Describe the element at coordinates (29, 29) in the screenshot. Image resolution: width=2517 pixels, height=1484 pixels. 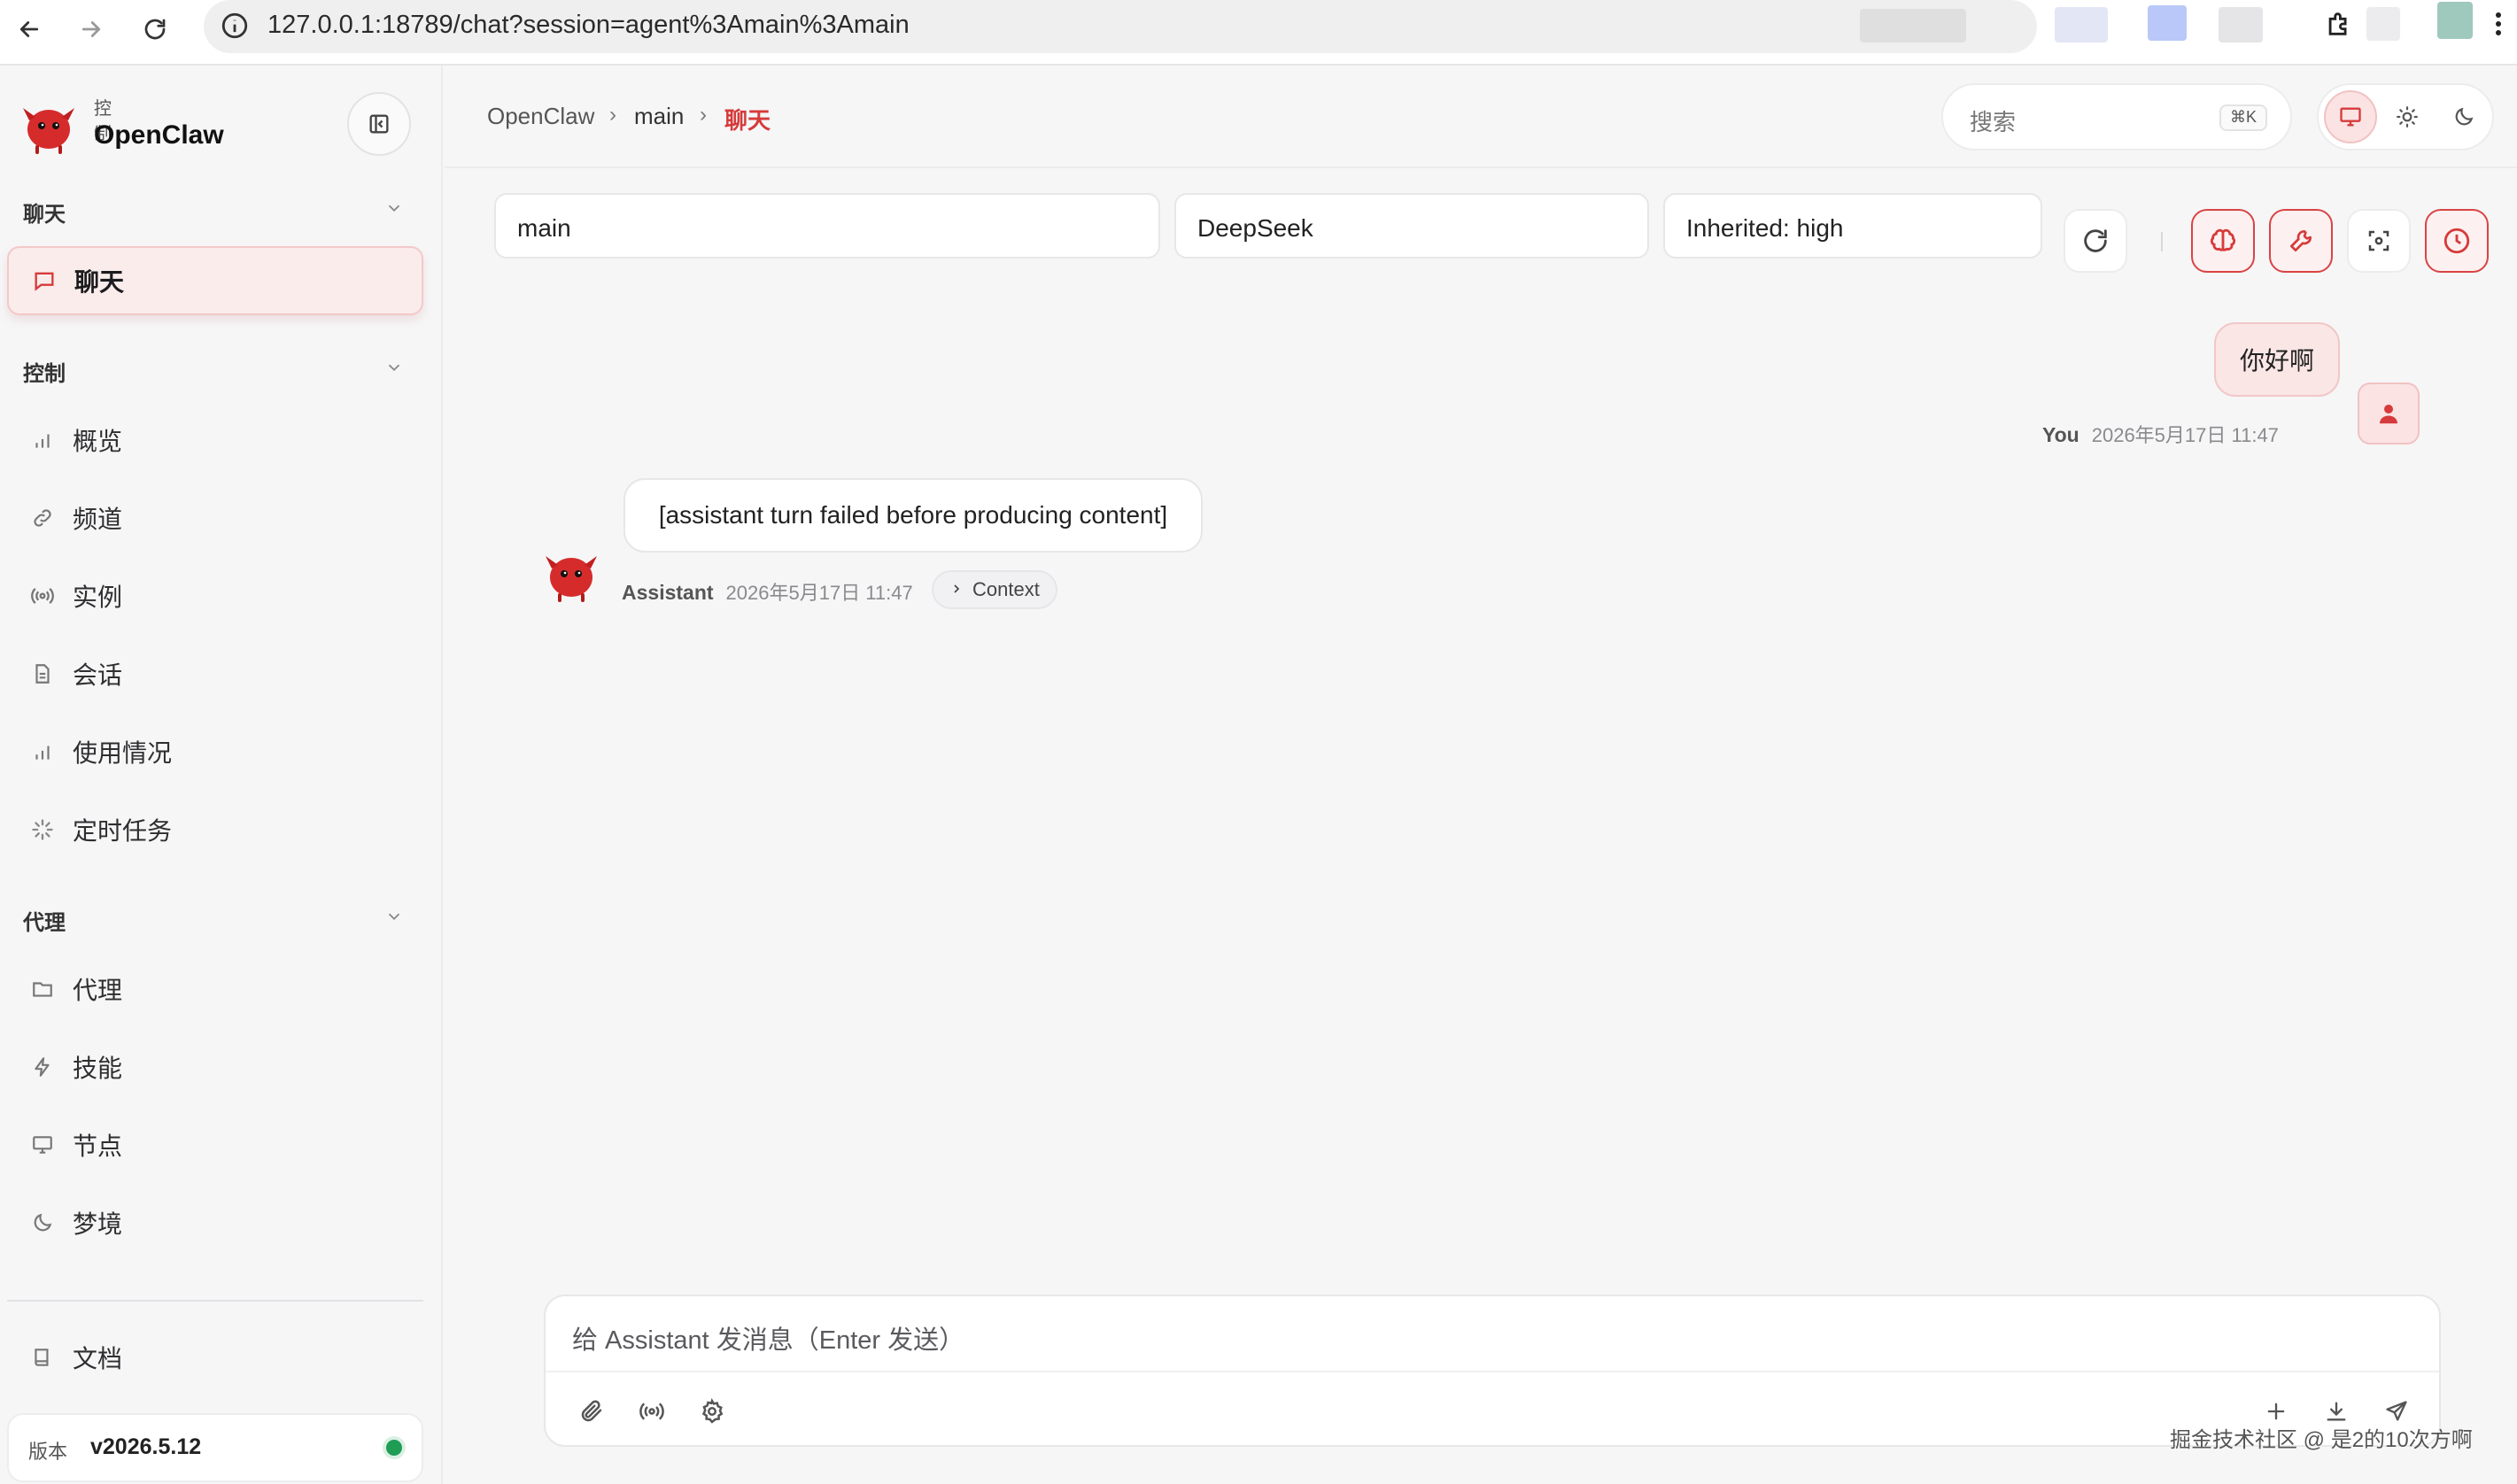
I see `back-icon` at that location.